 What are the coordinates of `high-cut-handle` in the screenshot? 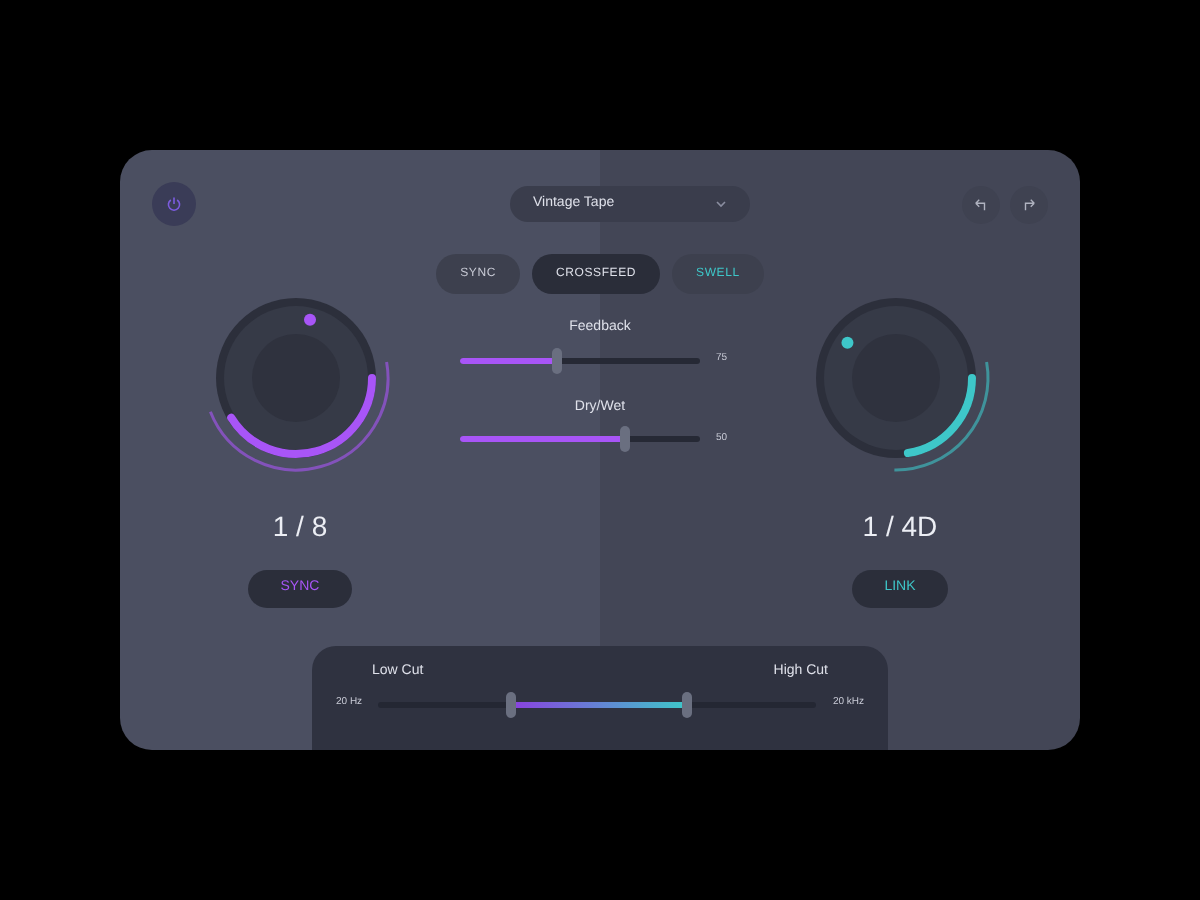 It's located at (686, 704).